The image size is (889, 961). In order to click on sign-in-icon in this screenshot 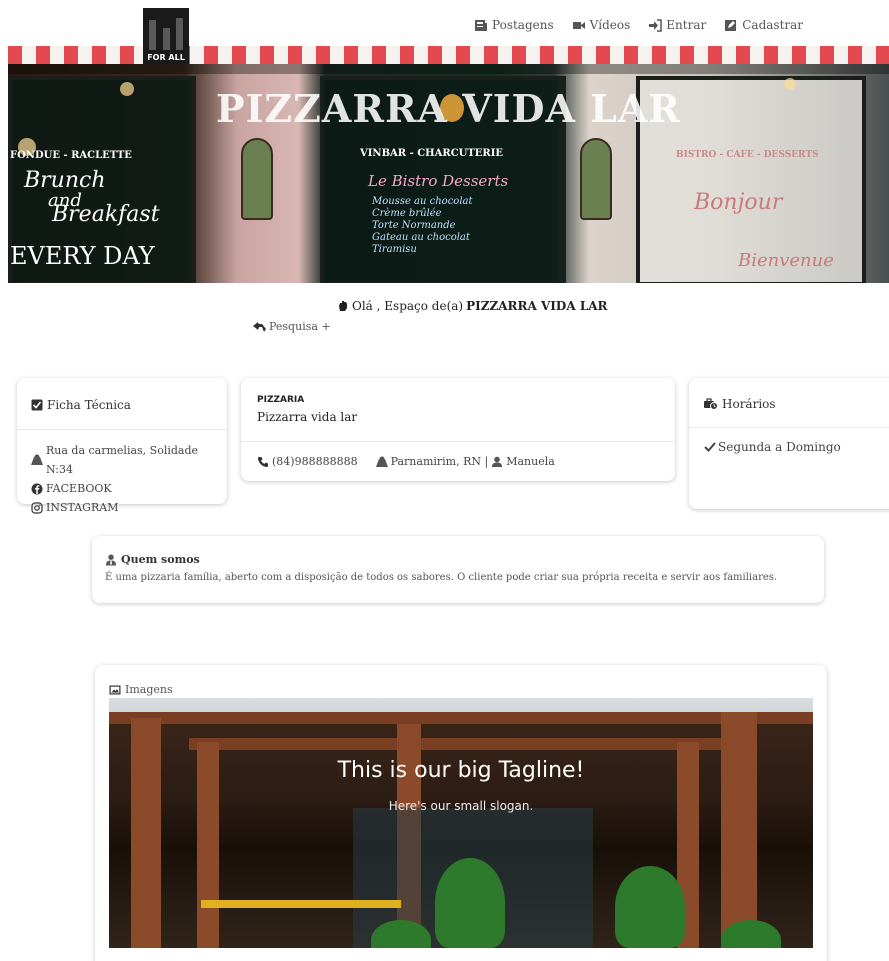, I will do `click(656, 25)`.